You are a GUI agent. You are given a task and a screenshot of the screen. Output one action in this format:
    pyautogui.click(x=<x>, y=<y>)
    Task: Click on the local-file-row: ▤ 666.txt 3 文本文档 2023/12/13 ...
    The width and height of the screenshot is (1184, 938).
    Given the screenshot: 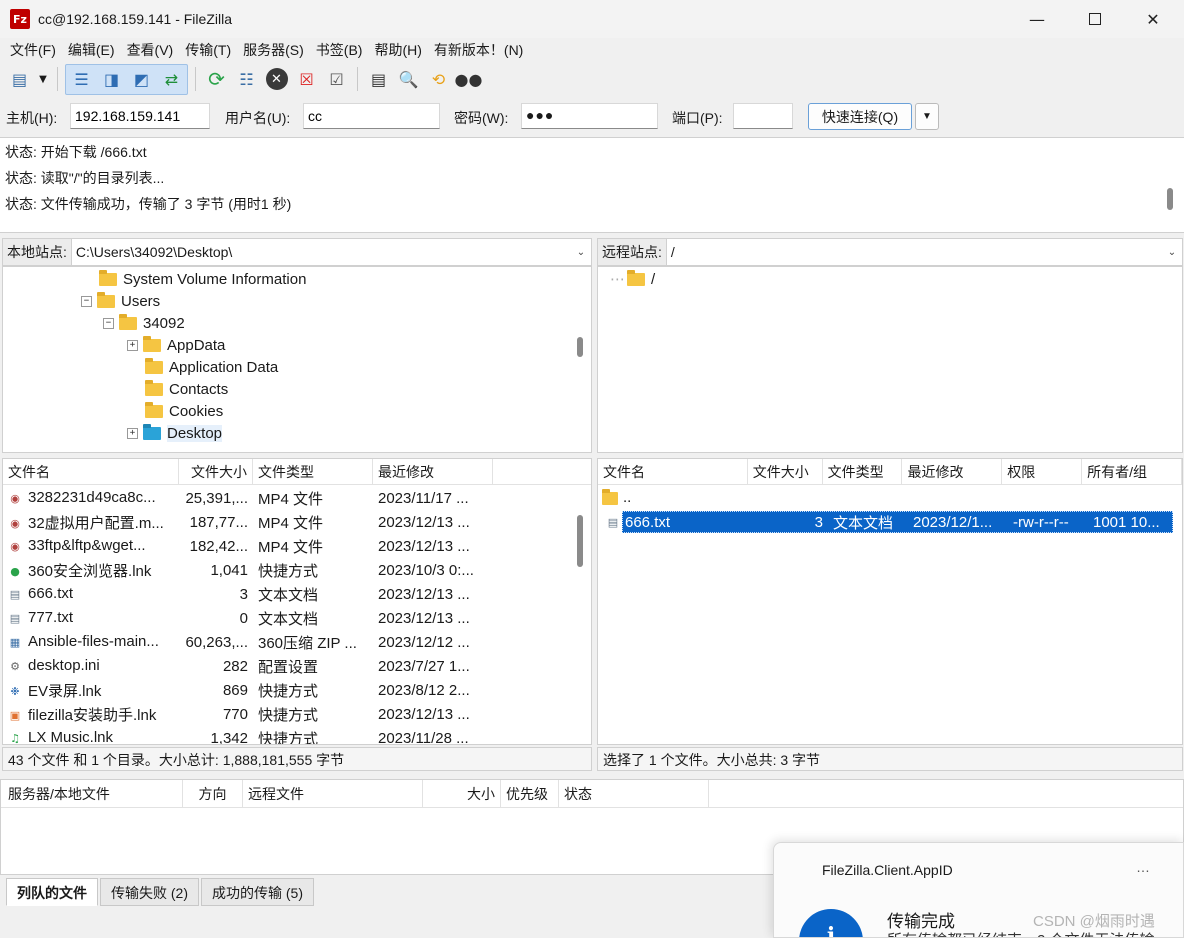 What is the action you would take?
    pyautogui.click(x=248, y=594)
    